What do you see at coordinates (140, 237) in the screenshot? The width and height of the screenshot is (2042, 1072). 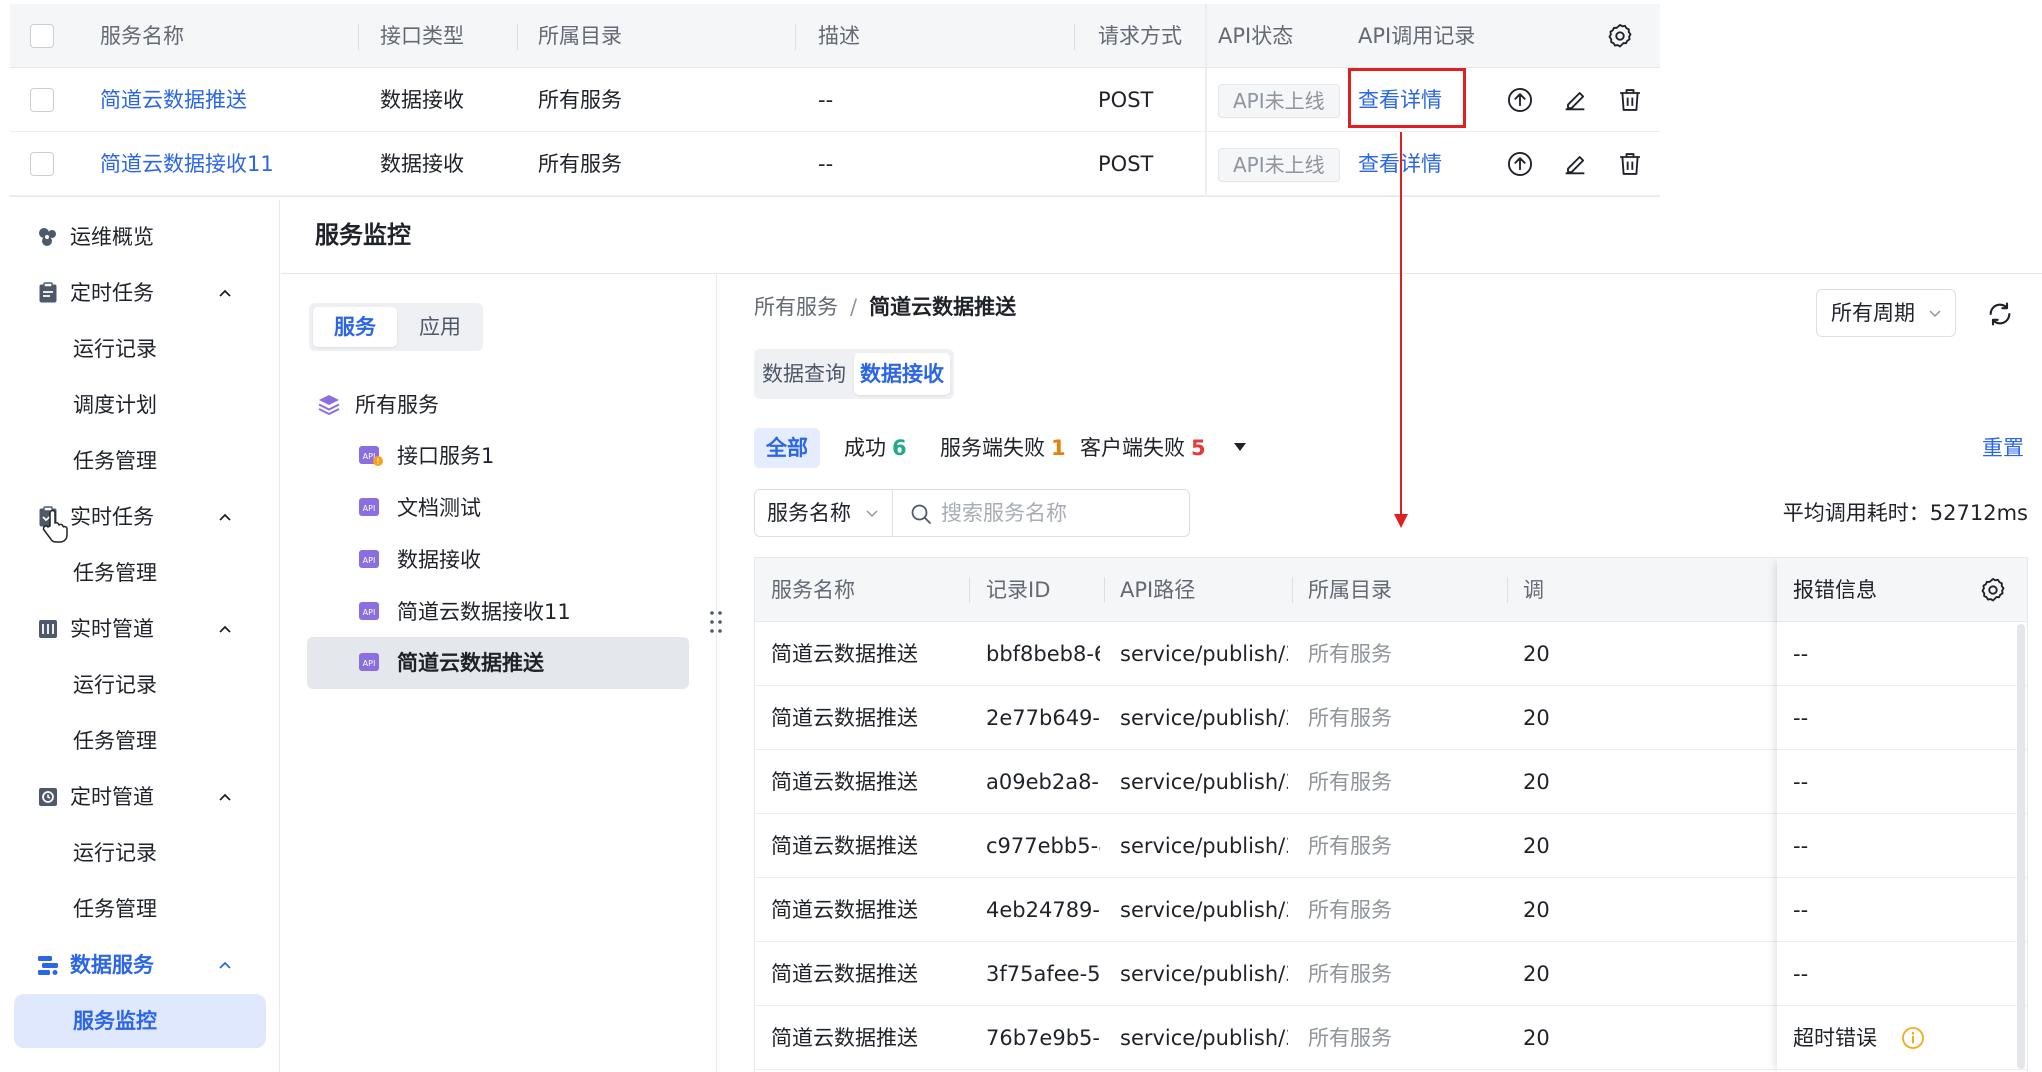 I see `nav-ops-overview: 运维概览` at bounding box center [140, 237].